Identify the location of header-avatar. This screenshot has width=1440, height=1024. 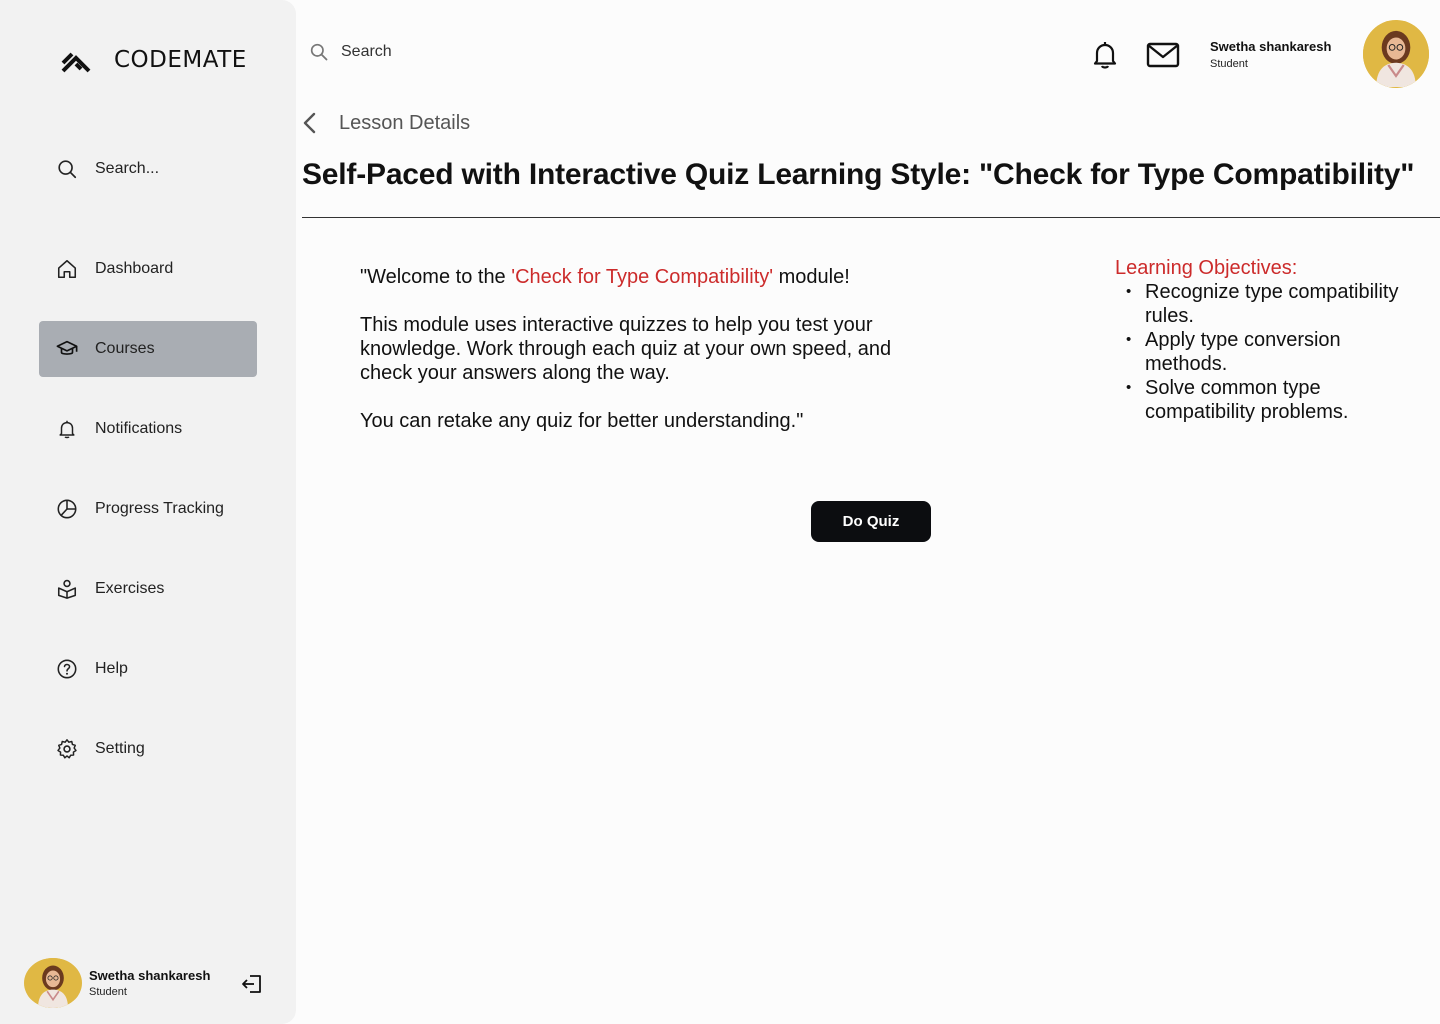
(1396, 54).